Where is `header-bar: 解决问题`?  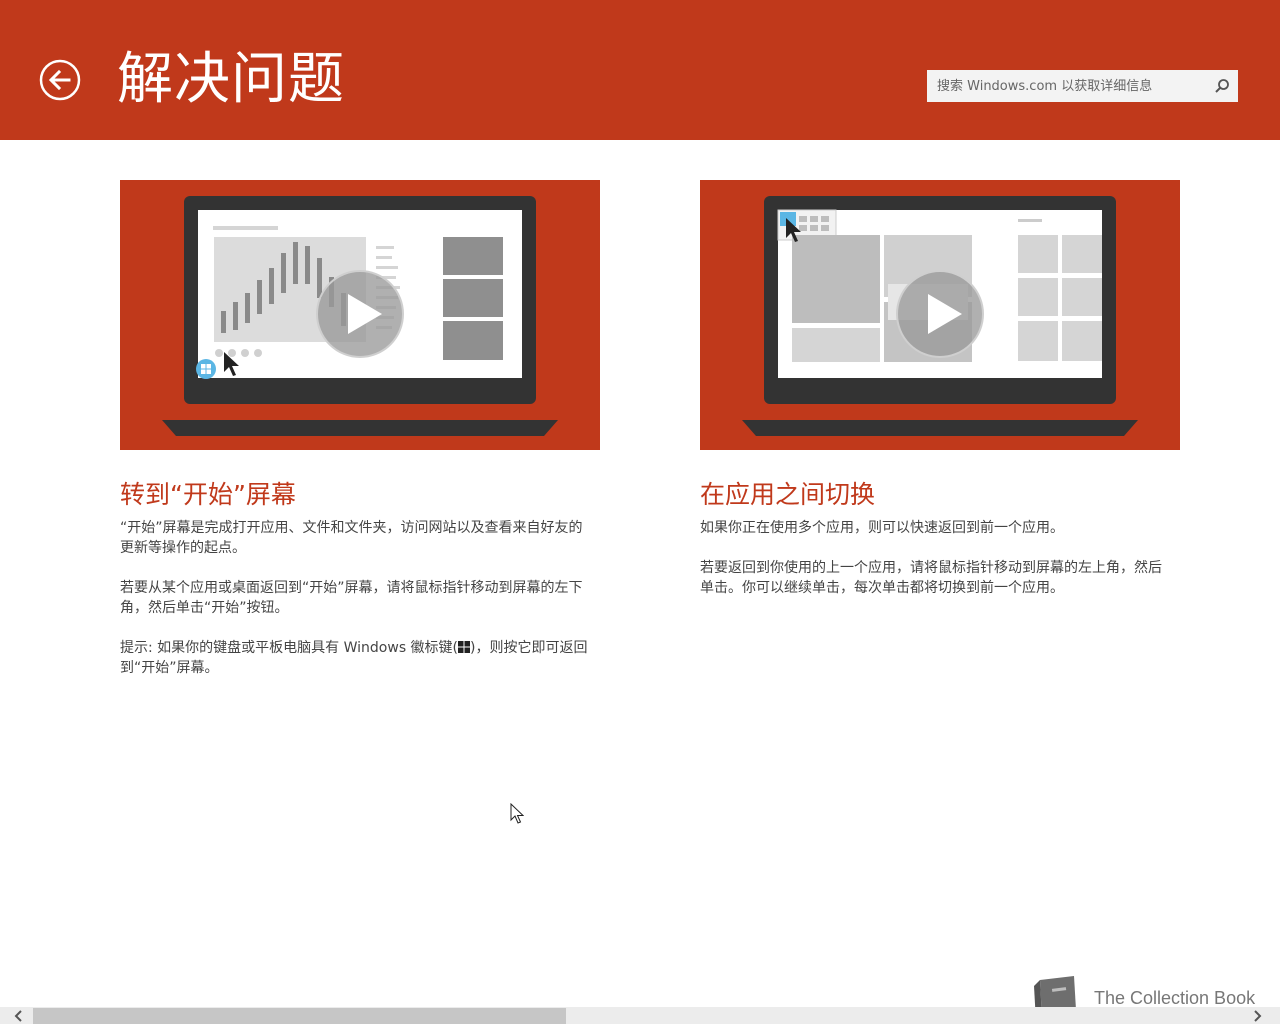 header-bar: 解决问题 is located at coordinates (640, 70).